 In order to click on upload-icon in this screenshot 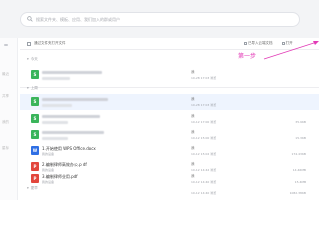, I will do `click(245, 43)`.